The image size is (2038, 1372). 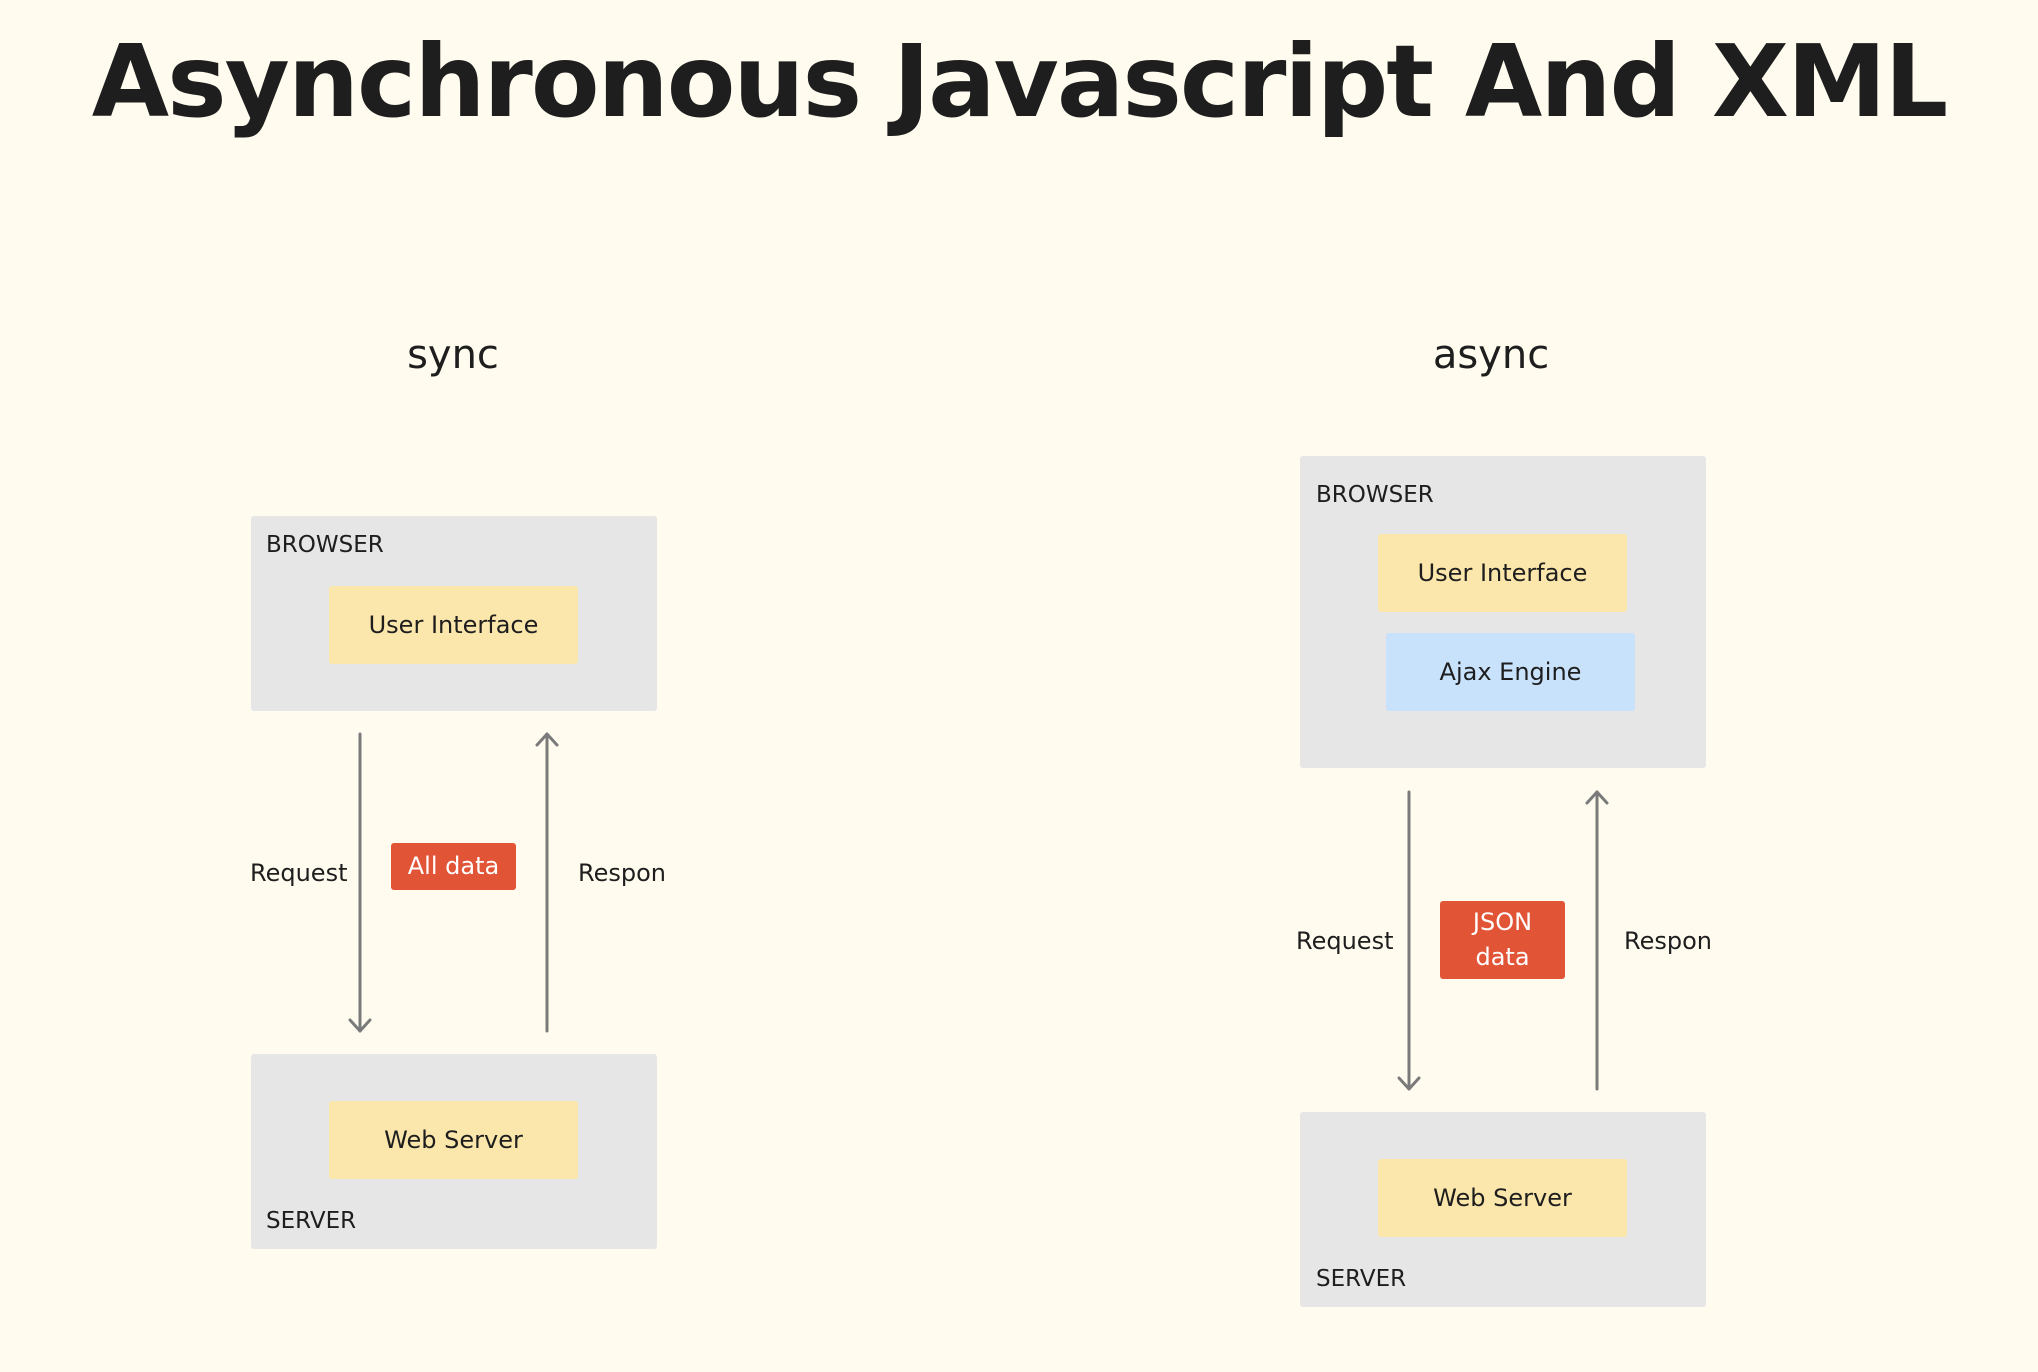 I want to click on async-request-arrow, so click(x=1409, y=940).